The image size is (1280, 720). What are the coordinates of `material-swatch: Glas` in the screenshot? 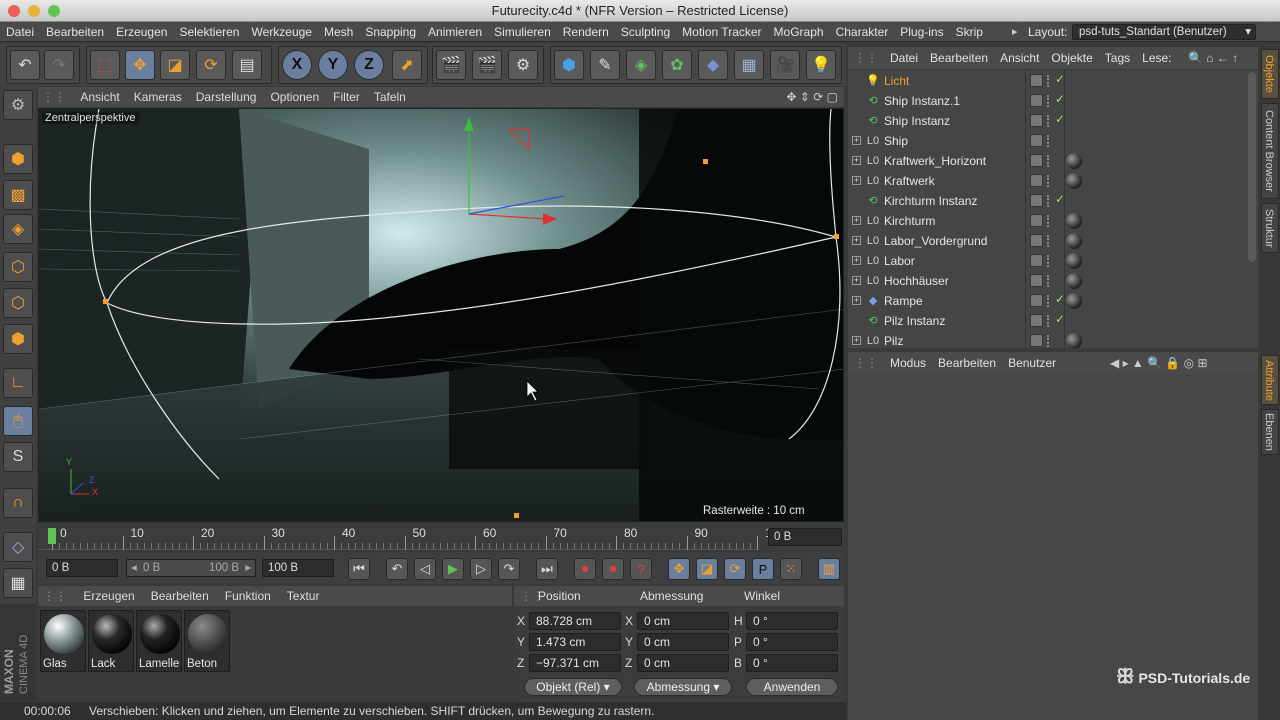 It's located at (63, 641).